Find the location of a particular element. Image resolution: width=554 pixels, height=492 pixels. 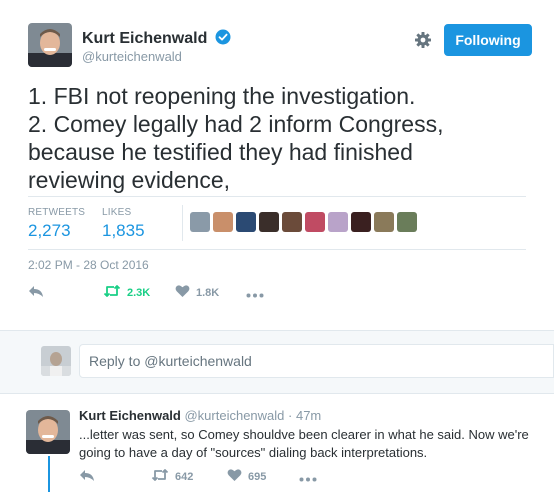

like-button: 1.8K is located at coordinates (197, 292).